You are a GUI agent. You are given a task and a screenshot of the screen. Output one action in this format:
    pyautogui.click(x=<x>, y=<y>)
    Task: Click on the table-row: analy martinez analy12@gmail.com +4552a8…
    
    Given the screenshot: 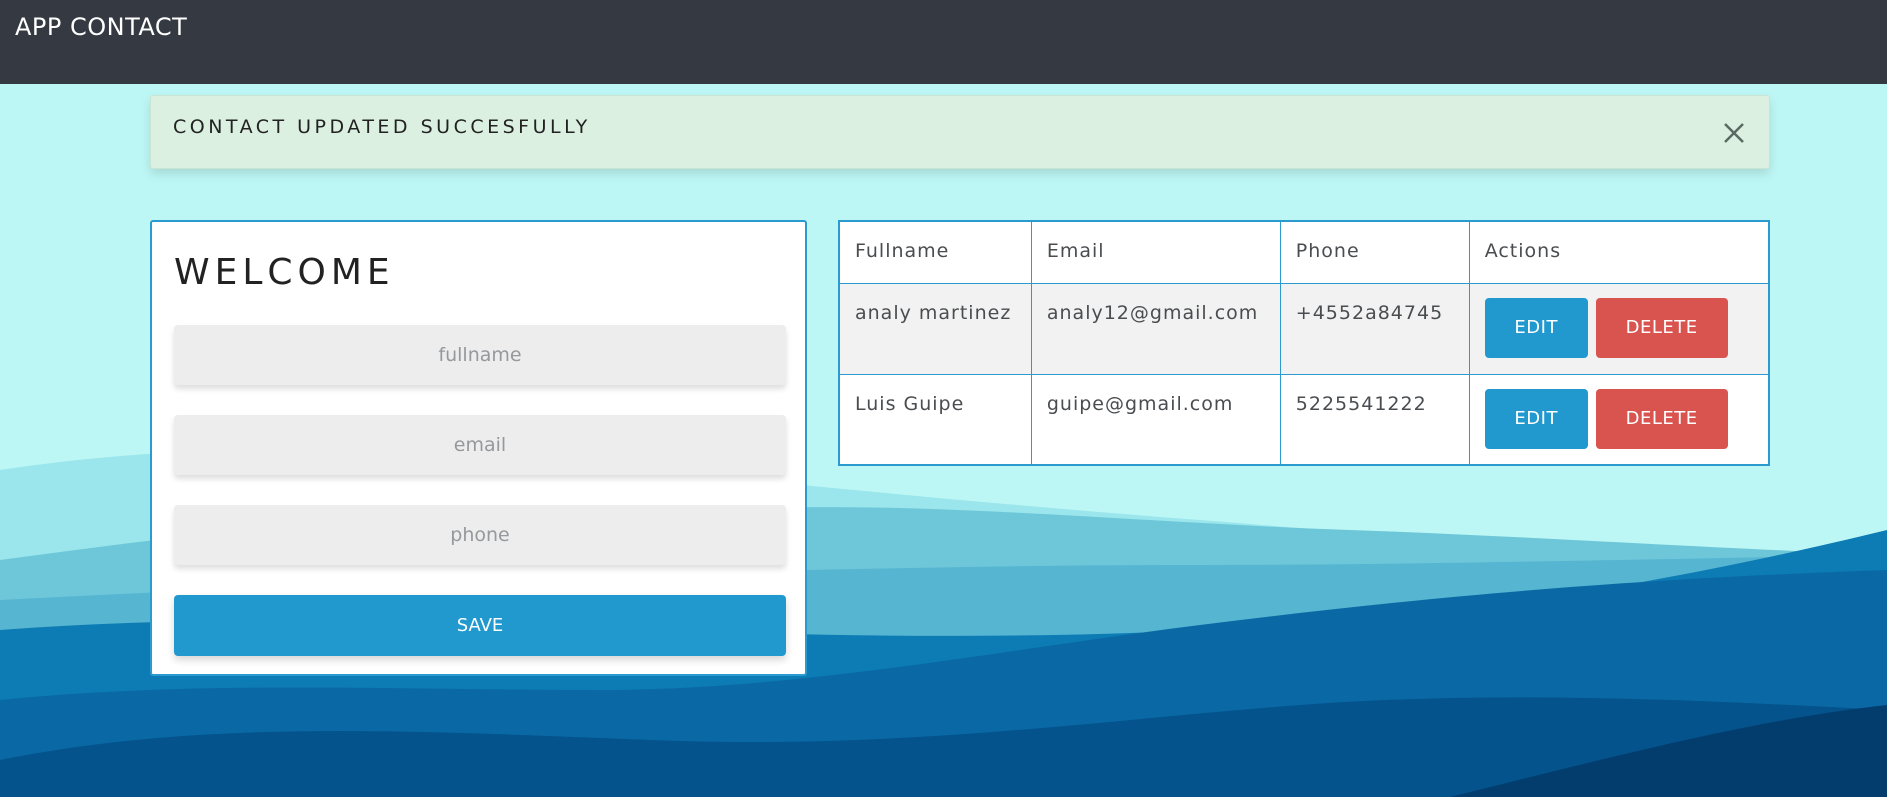 What is the action you would take?
    pyautogui.click(x=1304, y=328)
    